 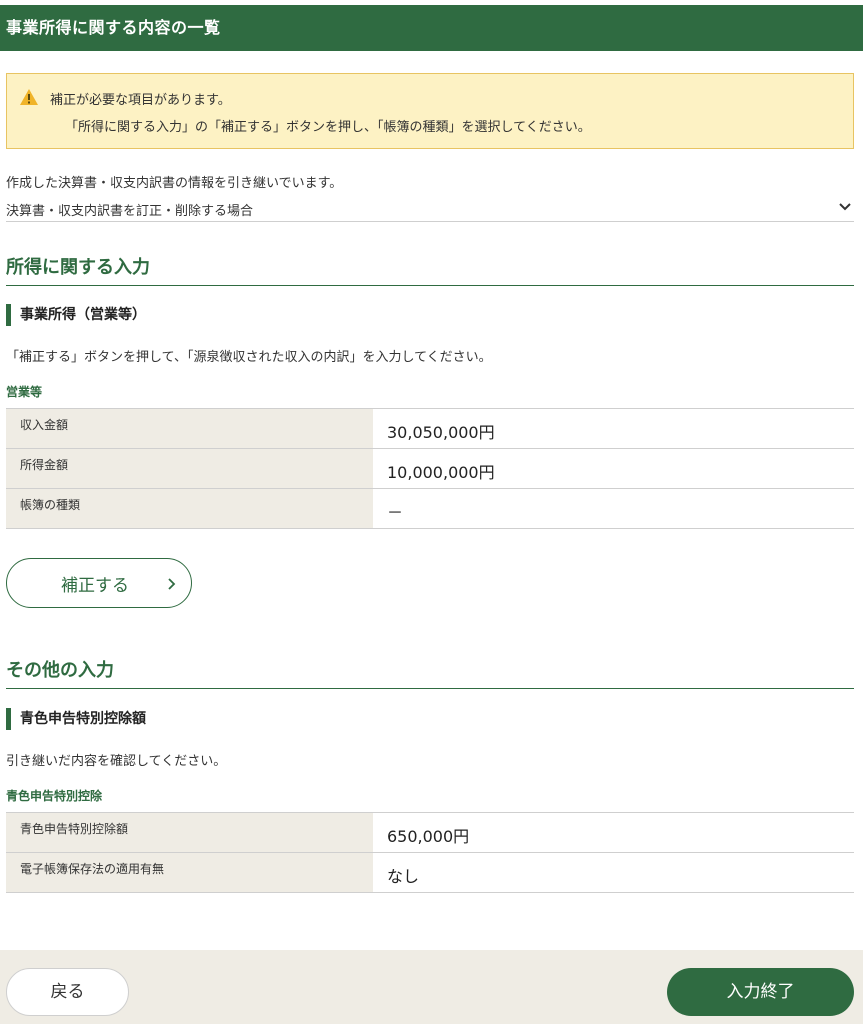 I want to click on back-button: 戻る, so click(x=67, y=992).